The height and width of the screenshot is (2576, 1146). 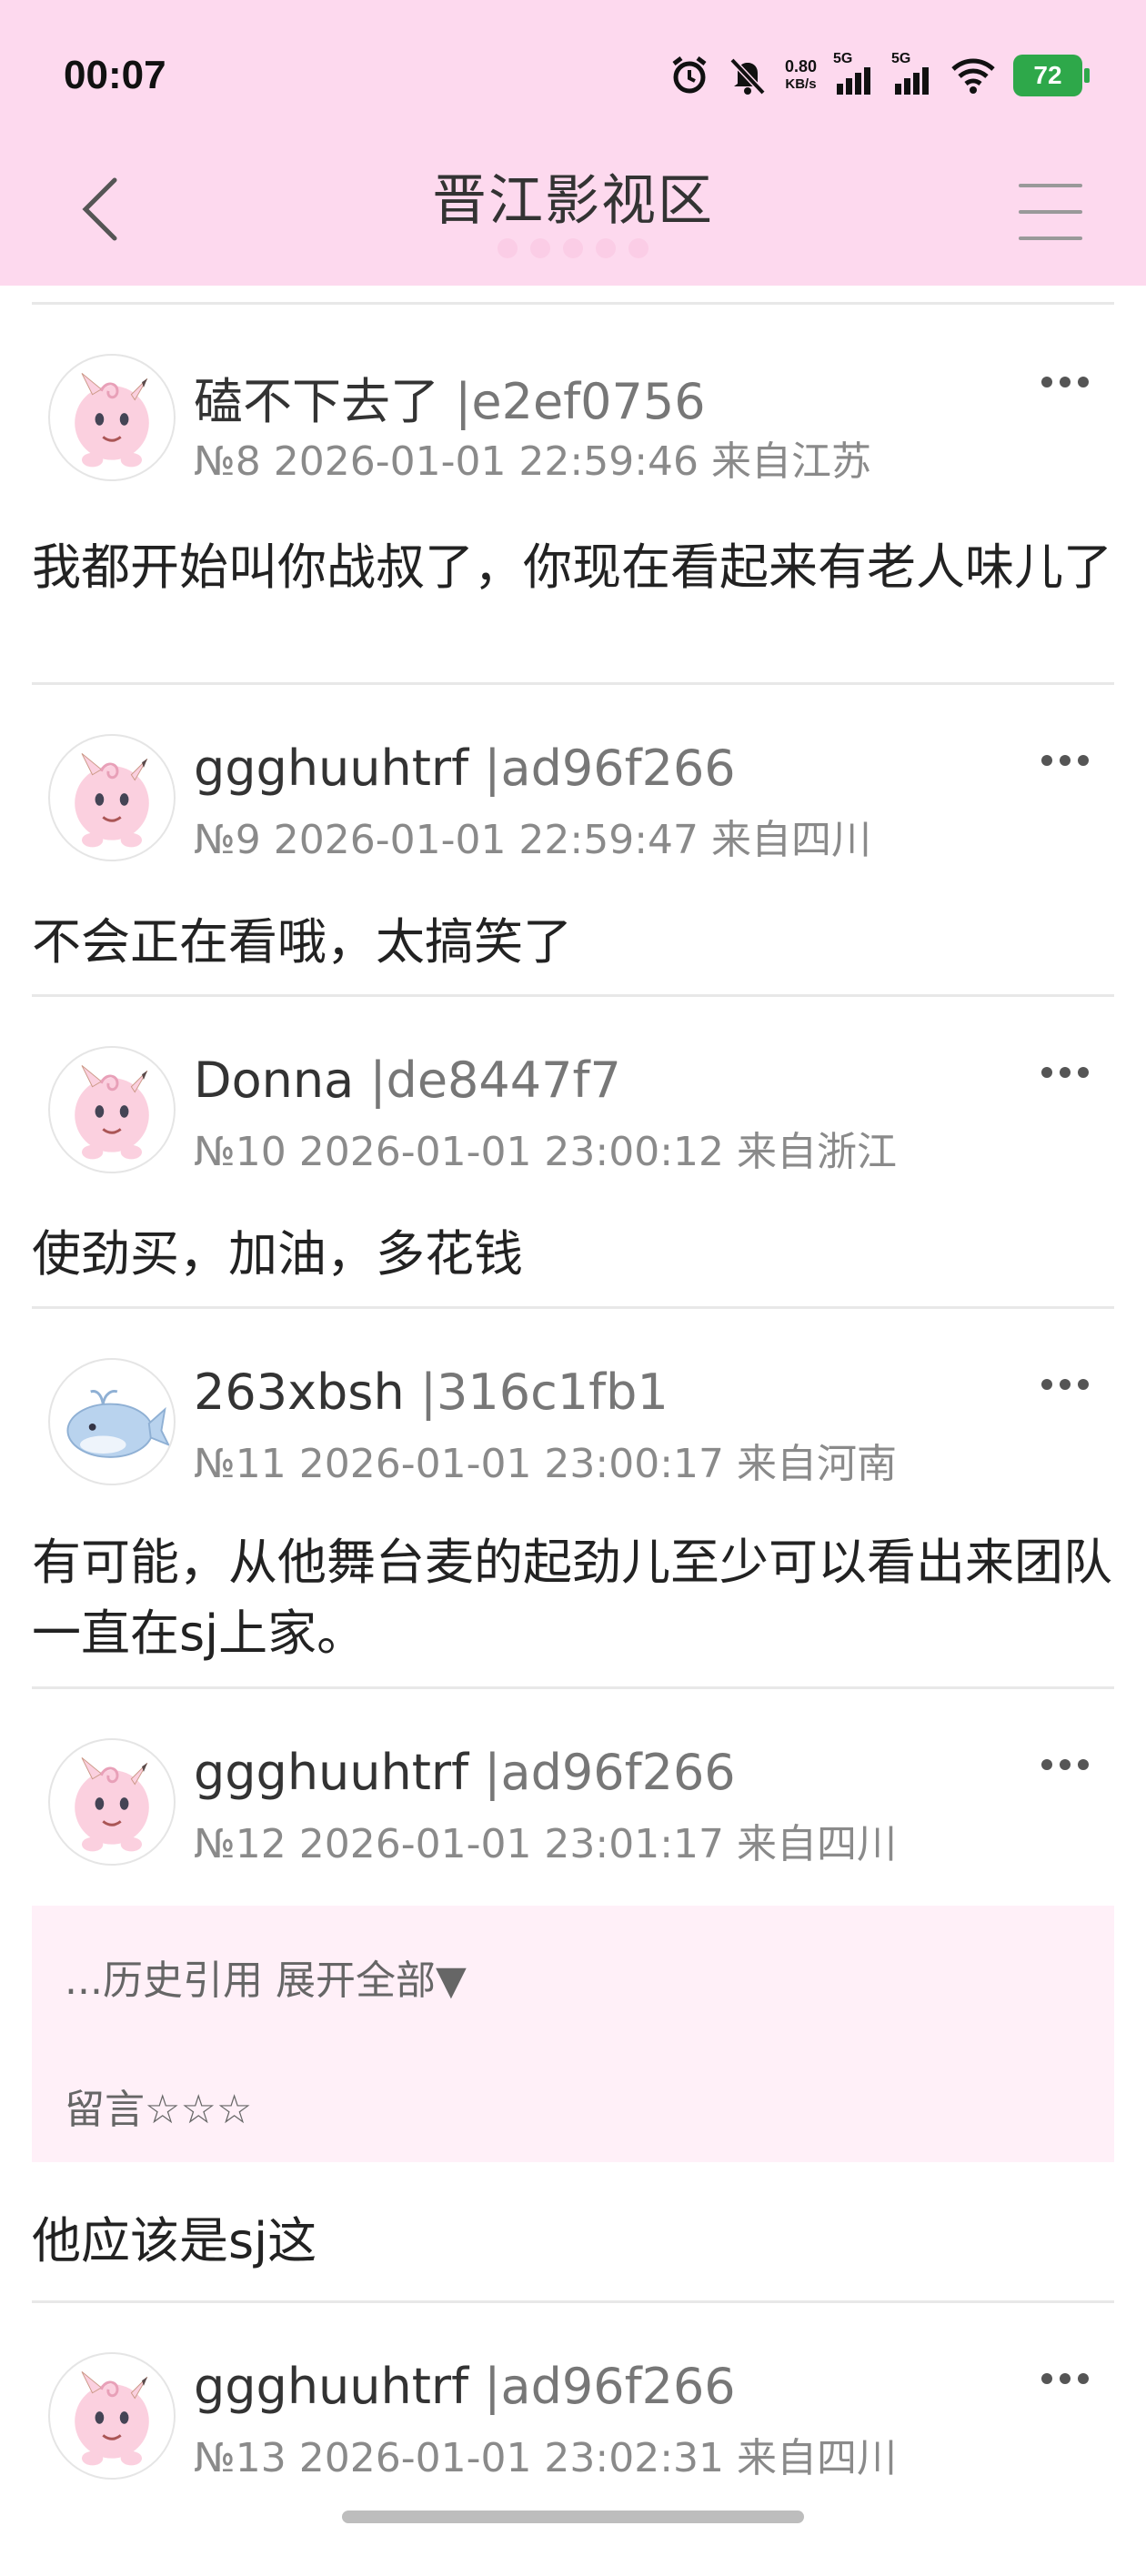 I want to click on post-meta: №9 2026-01-01 22:59:47 来自四川, so click(x=533, y=840).